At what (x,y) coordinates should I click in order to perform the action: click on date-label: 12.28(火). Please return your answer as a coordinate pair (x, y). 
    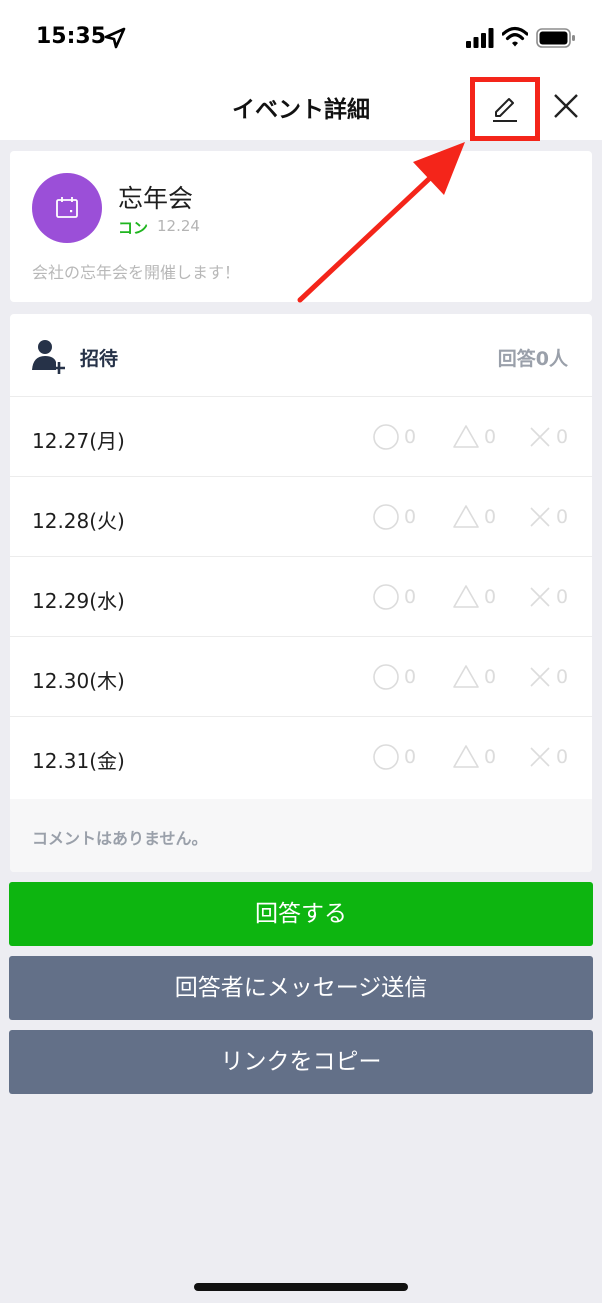
    Looking at the image, I should click on (78, 521).